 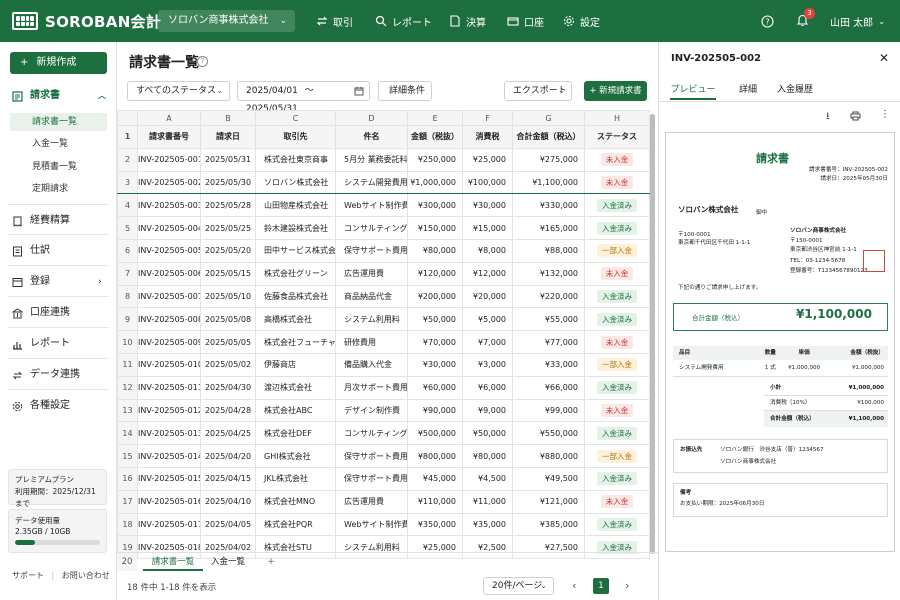 What do you see at coordinates (295, 433) in the screenshot?
I see `table-cell: 株式会社DEF` at bounding box center [295, 433].